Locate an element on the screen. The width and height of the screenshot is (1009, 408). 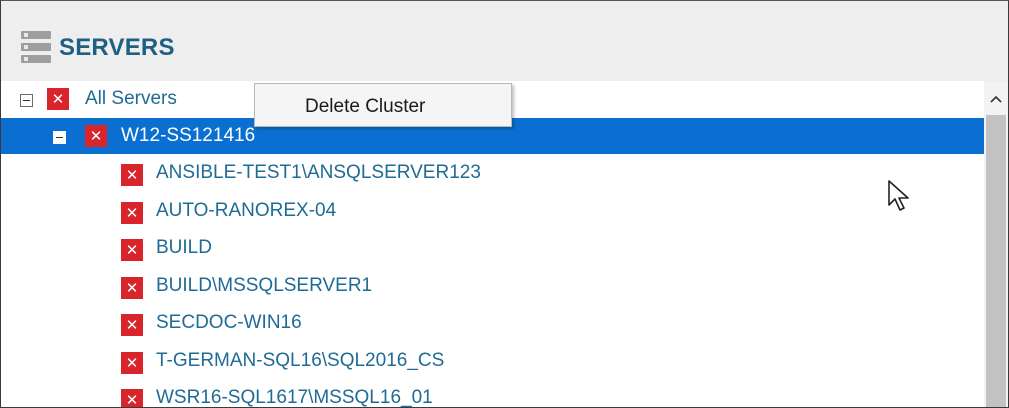
tree-node-label: All Servers is located at coordinates (131, 99).